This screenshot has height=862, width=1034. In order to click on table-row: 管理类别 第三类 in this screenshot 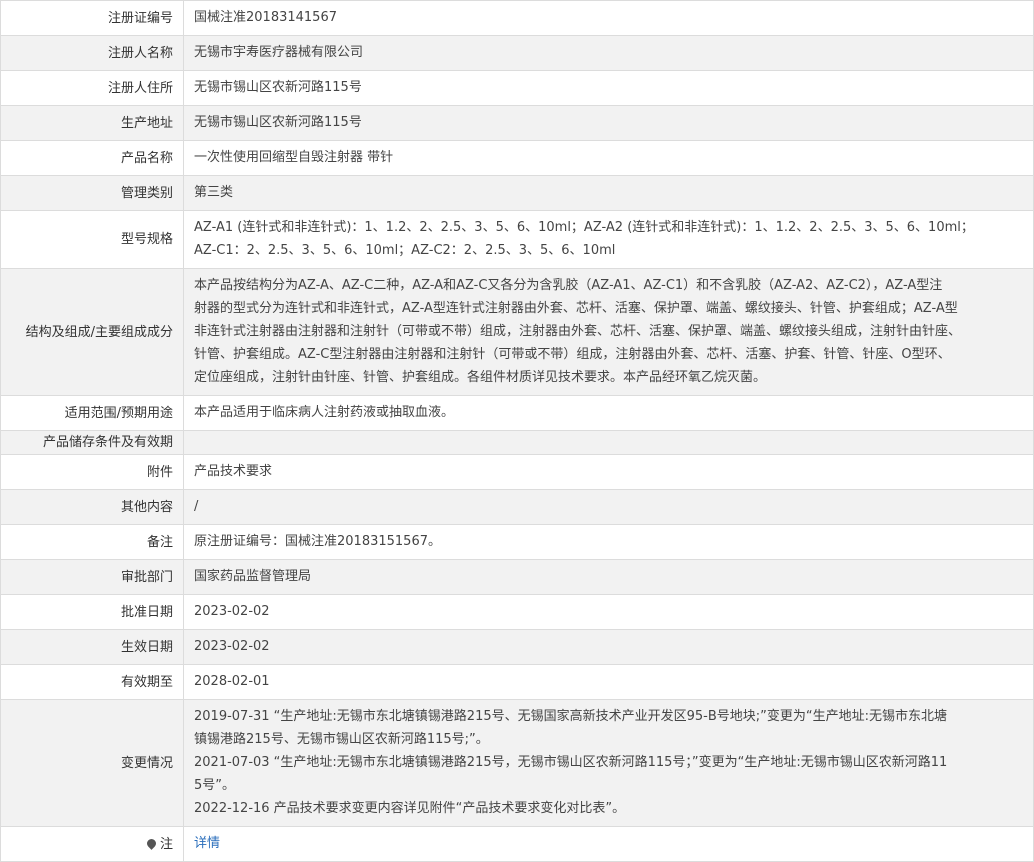, I will do `click(517, 193)`.